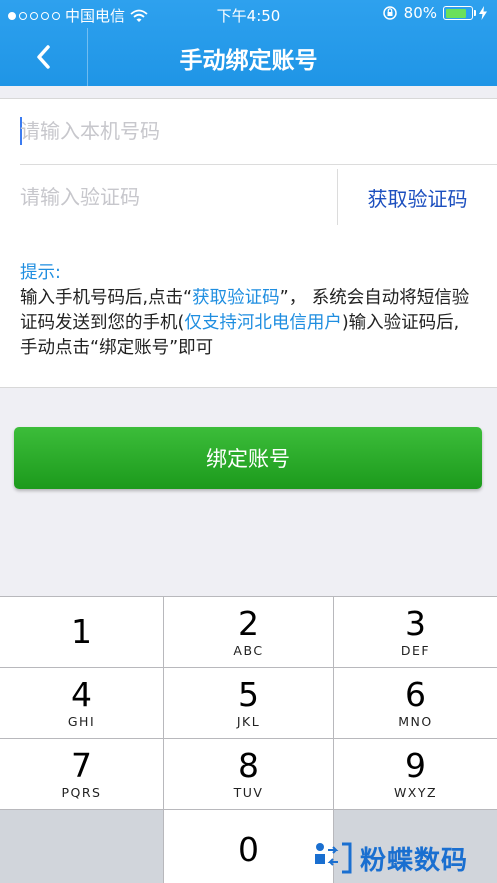 The height and width of the screenshot is (883, 497). Describe the element at coordinates (455, 13) in the screenshot. I see `battery-fill` at that location.